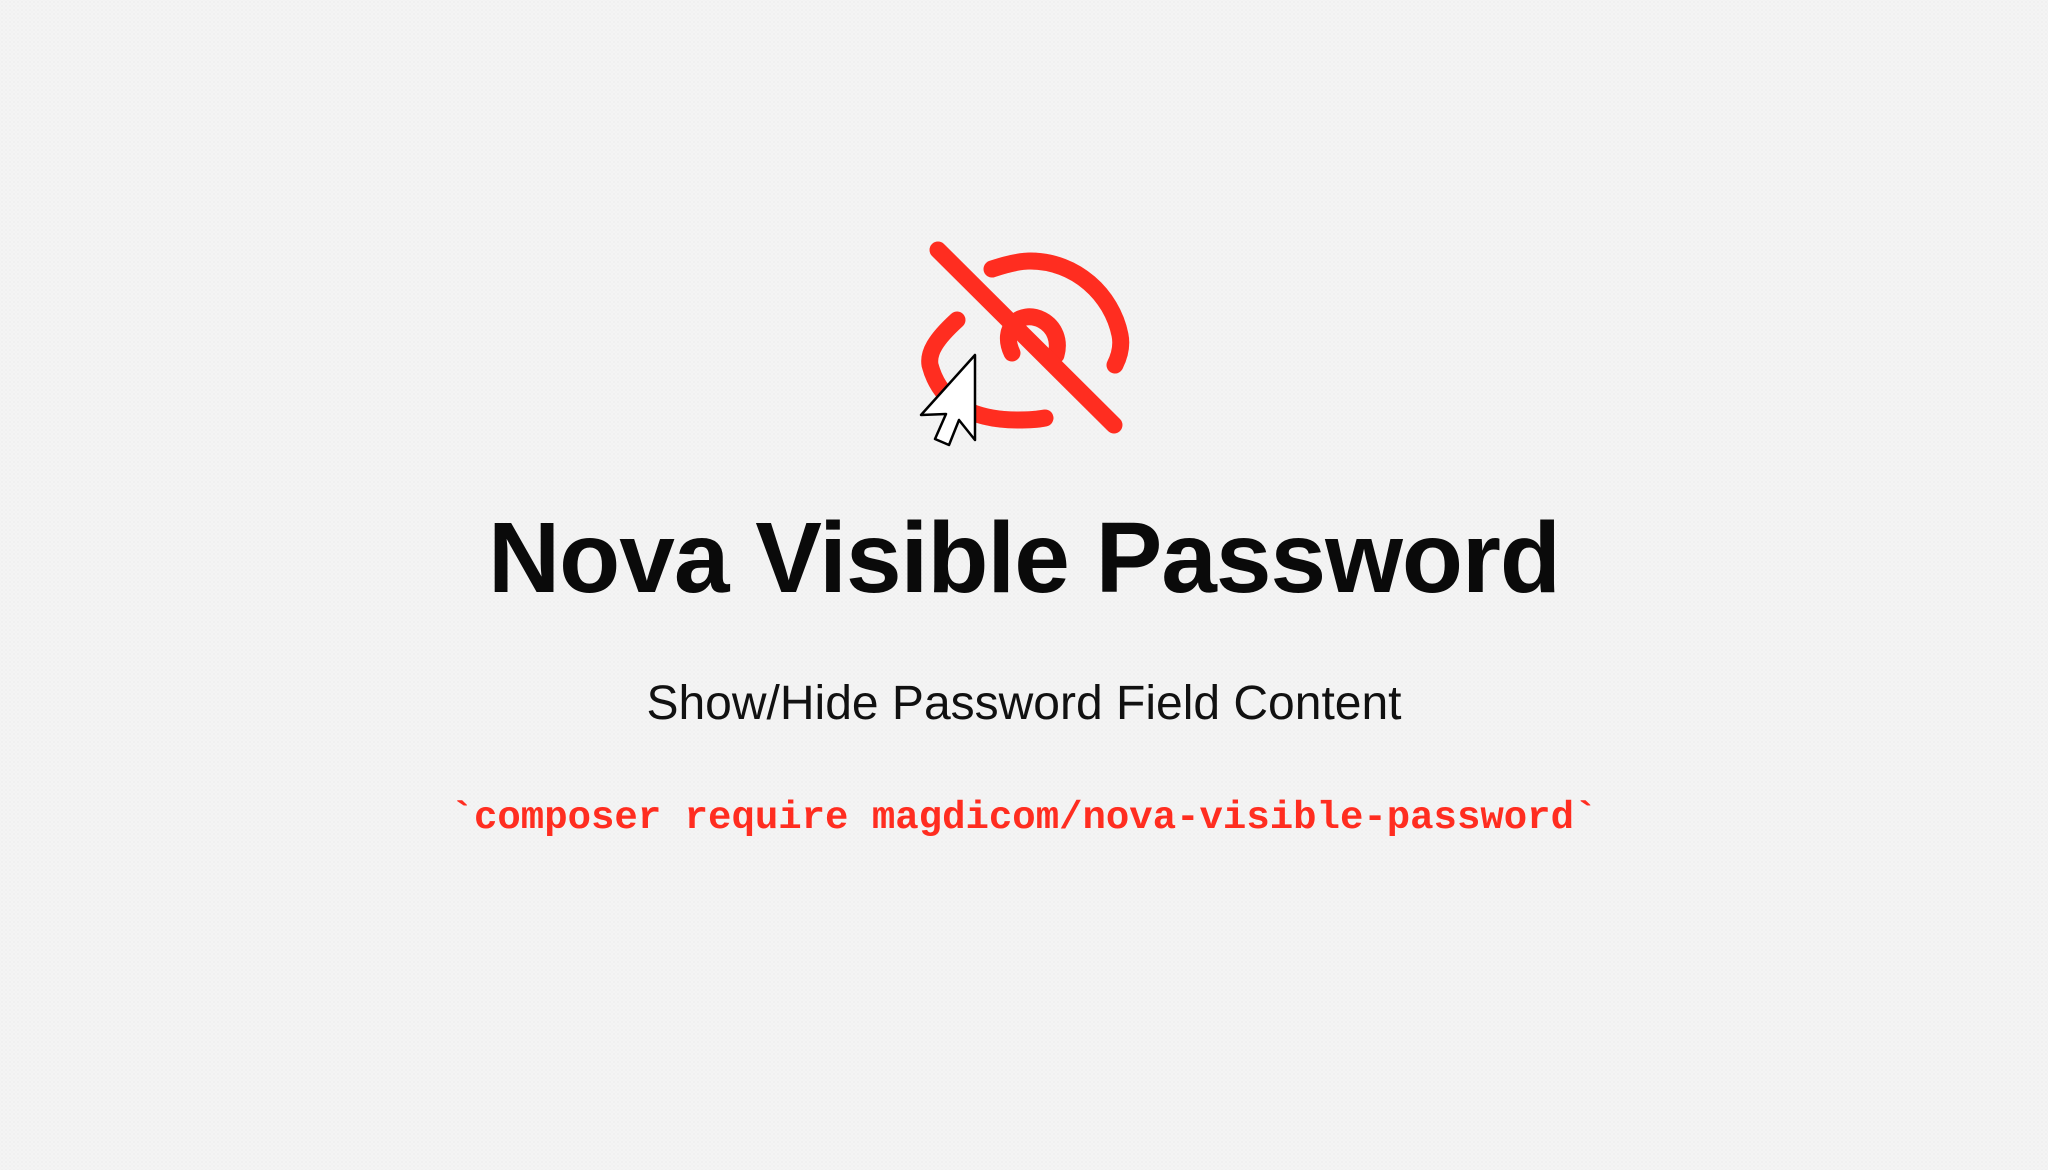 This screenshot has height=1170, width=2048. What do you see at coordinates (1024, 558) in the screenshot?
I see `page-title: Nova Visible Password` at bounding box center [1024, 558].